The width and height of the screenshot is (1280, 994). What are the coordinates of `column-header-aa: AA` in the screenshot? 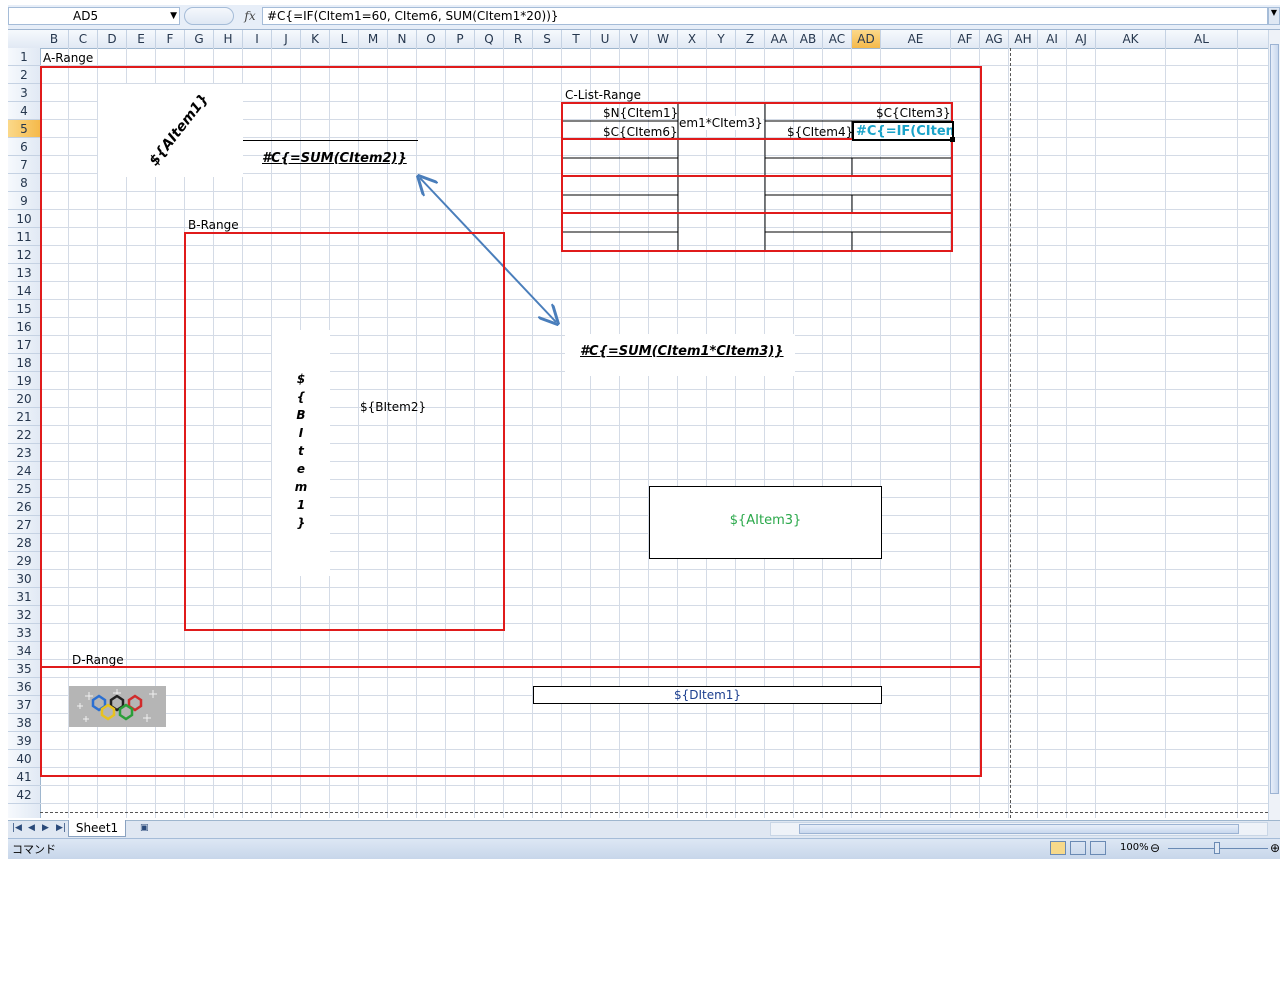 It's located at (779, 39).